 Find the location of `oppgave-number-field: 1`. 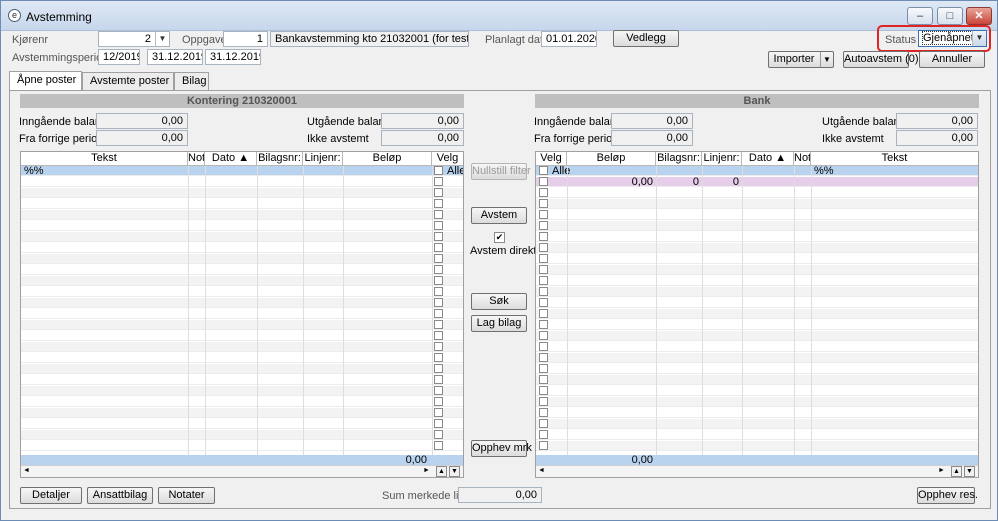

oppgave-number-field: 1 is located at coordinates (245, 39).